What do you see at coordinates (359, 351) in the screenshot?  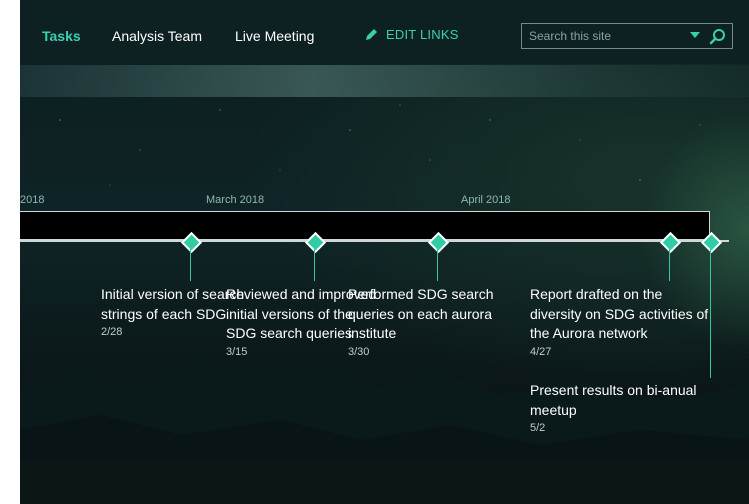 I see `task-date: 3/30` at bounding box center [359, 351].